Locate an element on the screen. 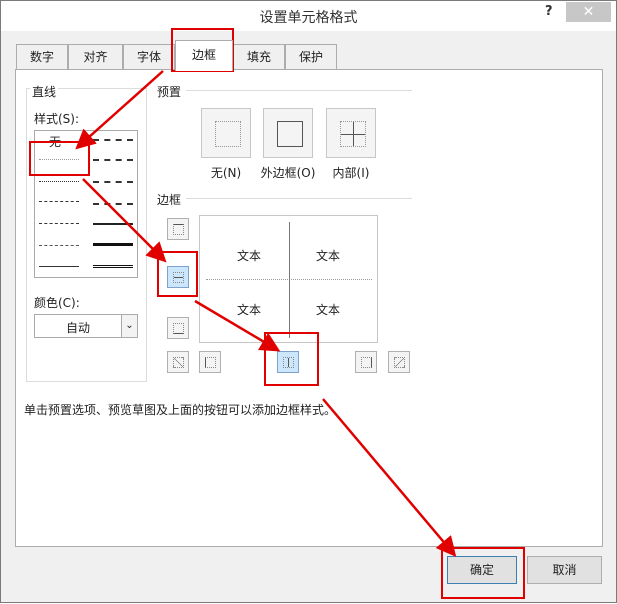 The height and width of the screenshot is (604, 617). border-left-button is located at coordinates (210, 362).